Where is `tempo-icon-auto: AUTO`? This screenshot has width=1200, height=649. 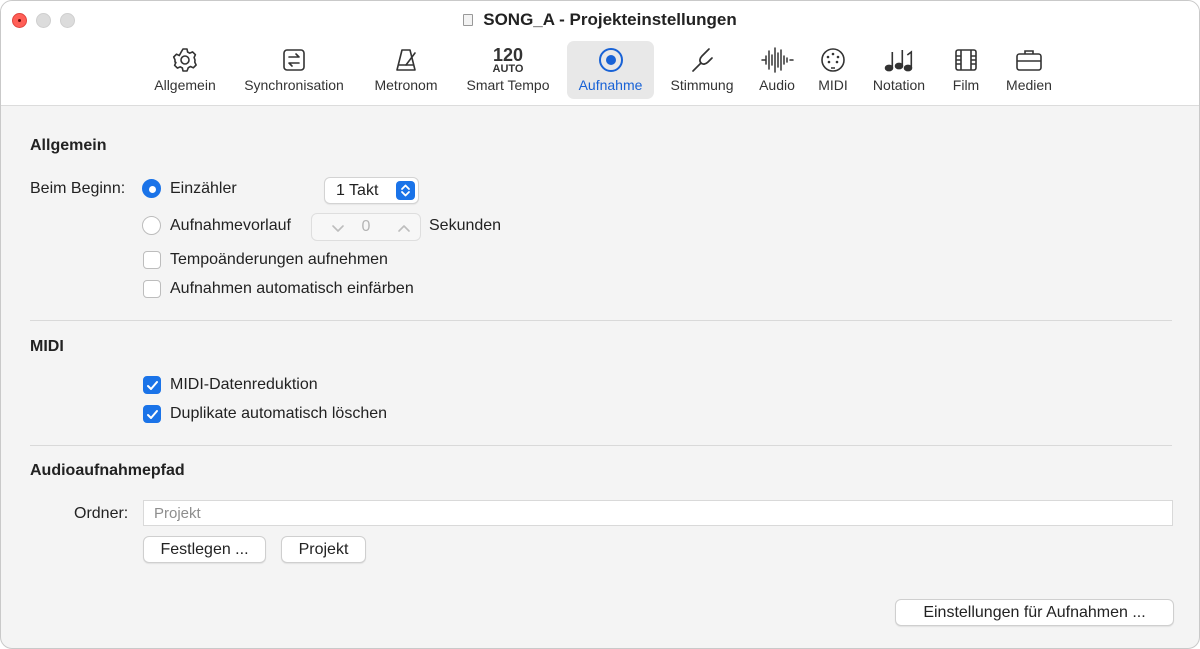 tempo-icon-auto: AUTO is located at coordinates (508, 68).